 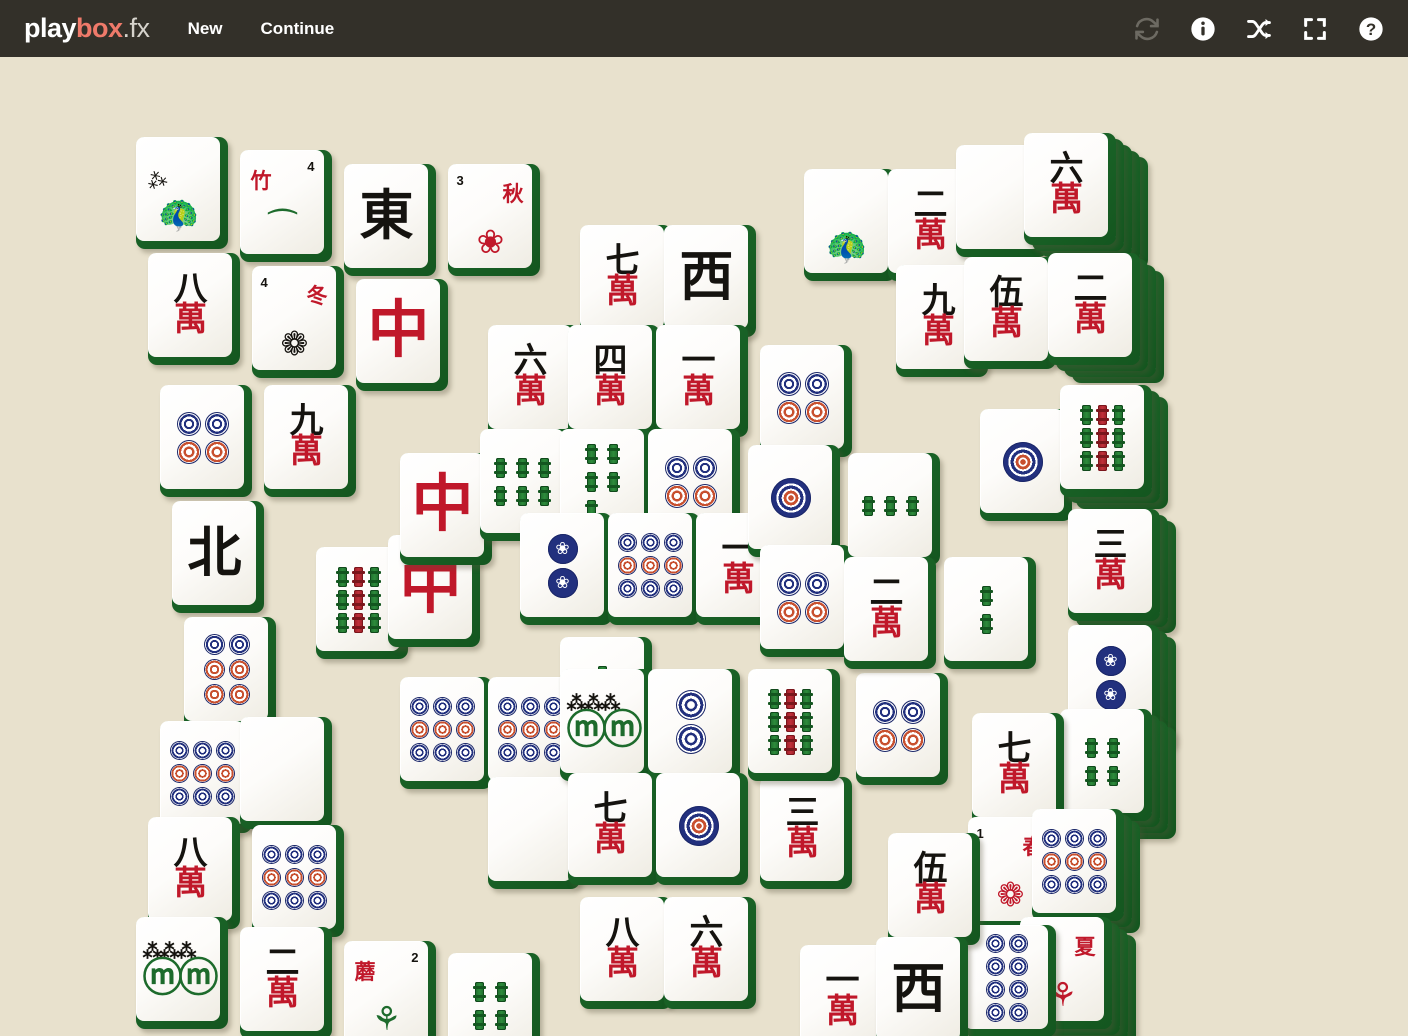 I want to click on tile-9-characters: 九萬, so click(x=310, y=441).